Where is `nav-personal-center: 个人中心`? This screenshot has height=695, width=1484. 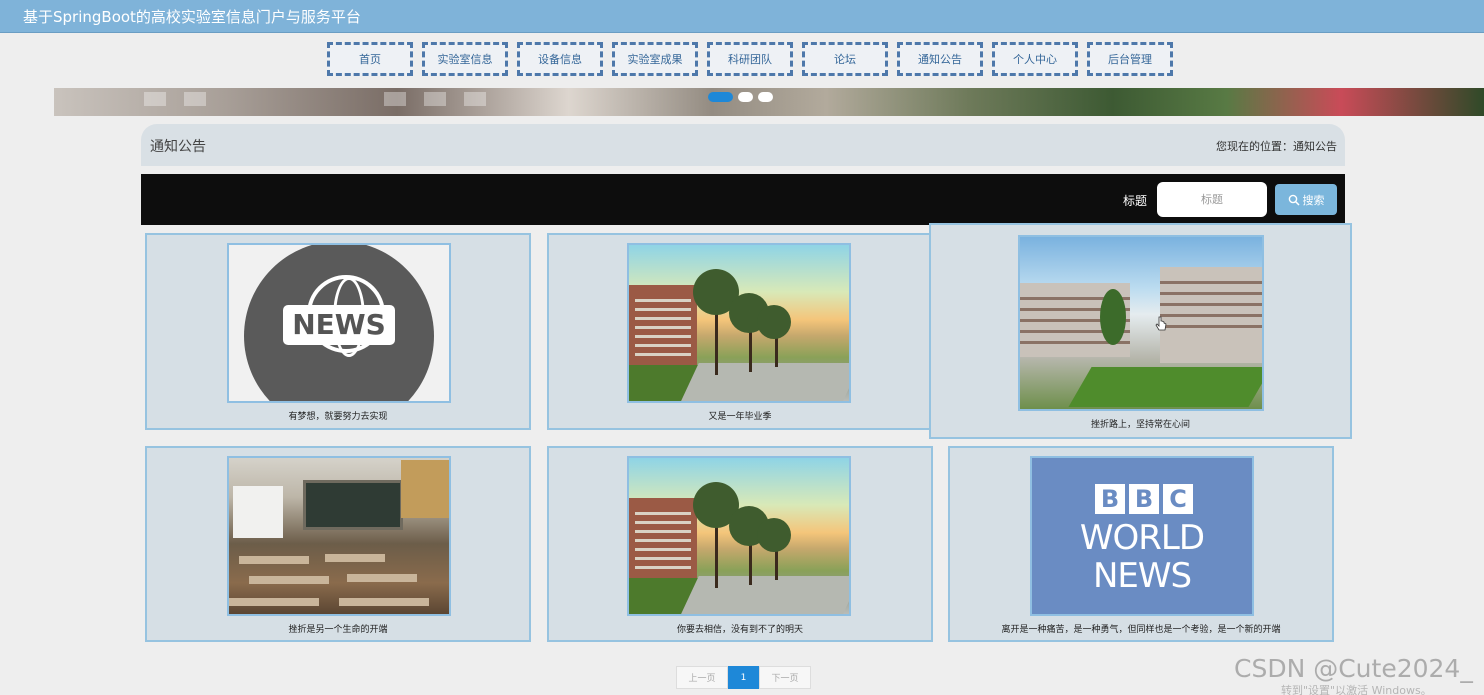 nav-personal-center: 个人中心 is located at coordinates (1035, 59).